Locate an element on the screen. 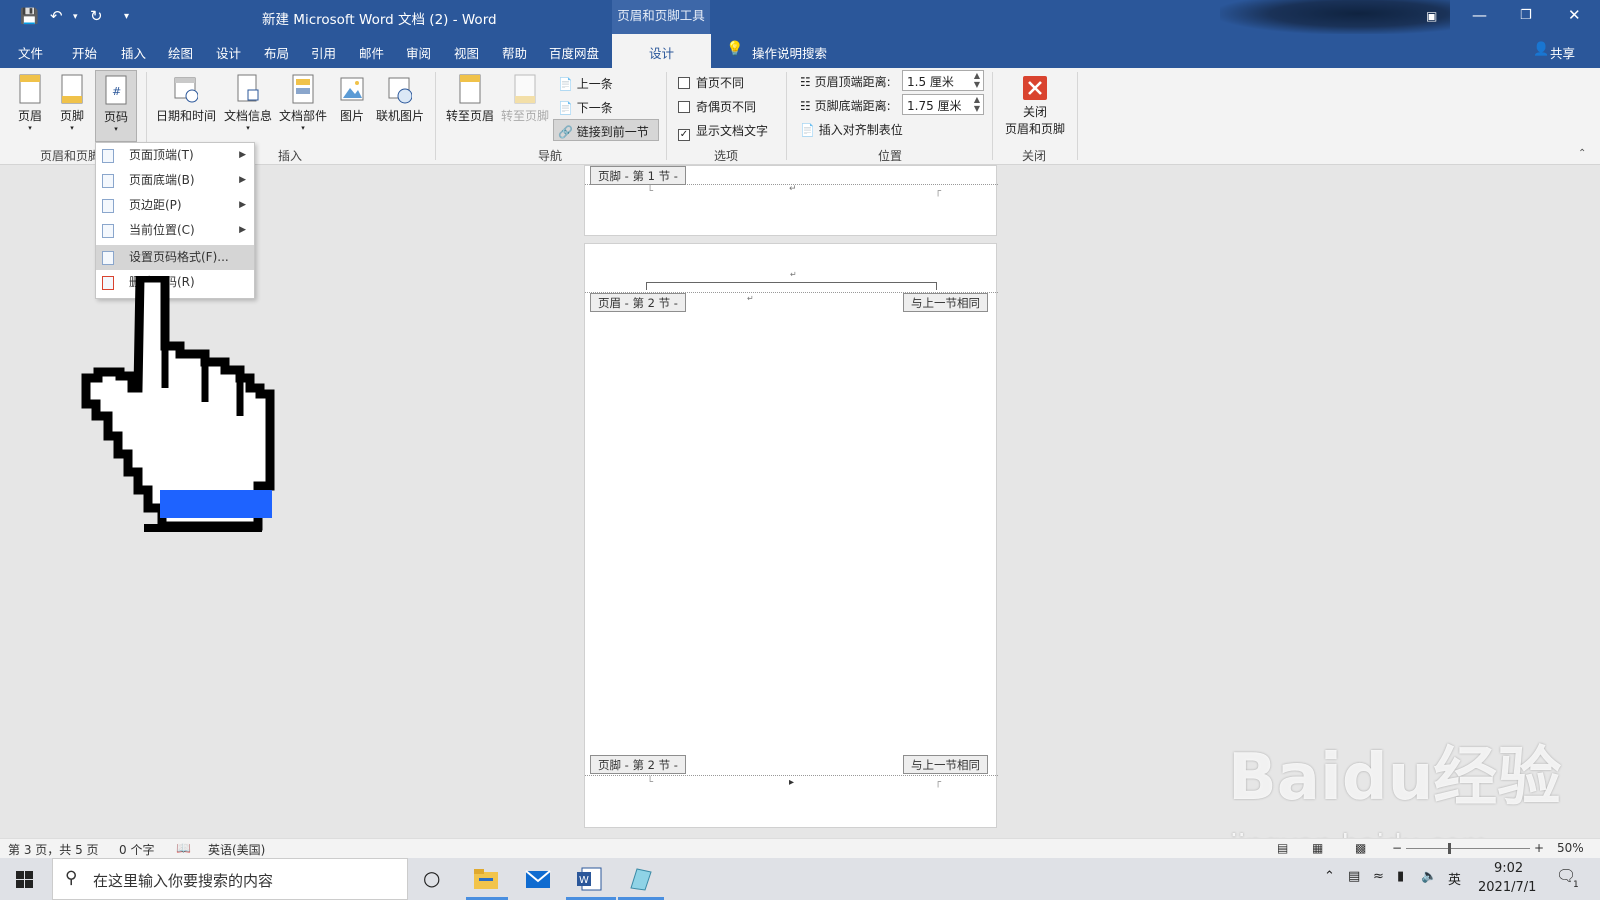 This screenshot has width=1600, height=900. page-top-icon is located at coordinates (108, 156).